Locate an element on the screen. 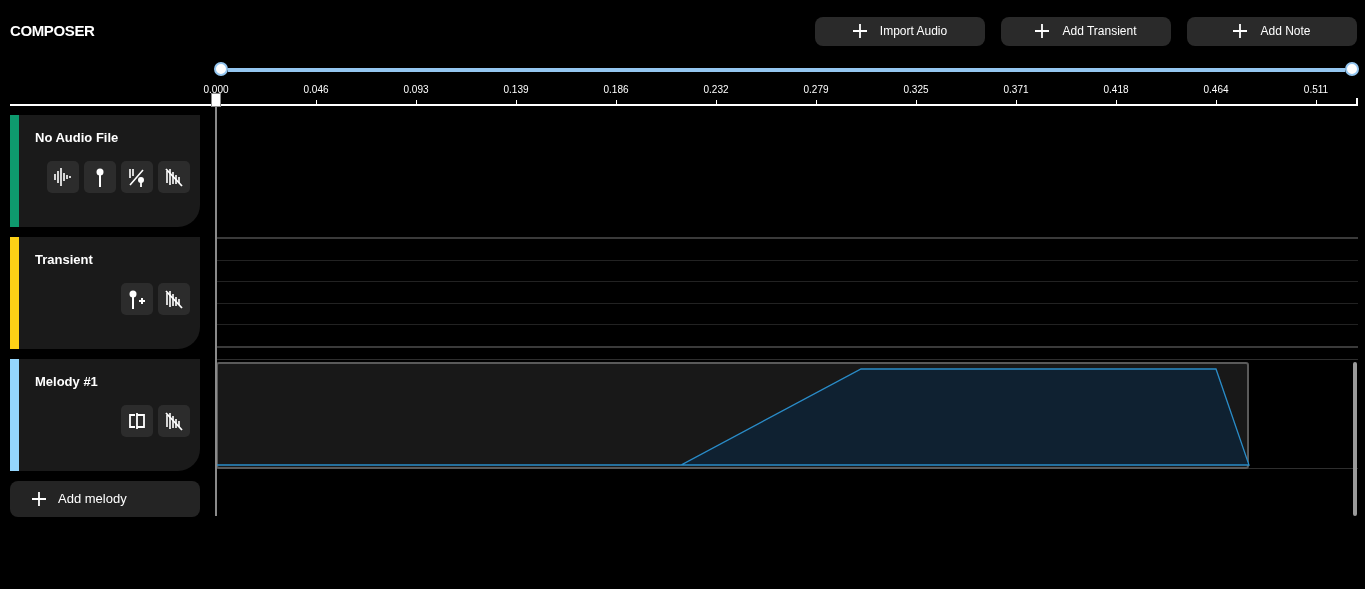 Image resolution: width=1365 pixels, height=589 pixels. waveform-icon is located at coordinates (63, 176).